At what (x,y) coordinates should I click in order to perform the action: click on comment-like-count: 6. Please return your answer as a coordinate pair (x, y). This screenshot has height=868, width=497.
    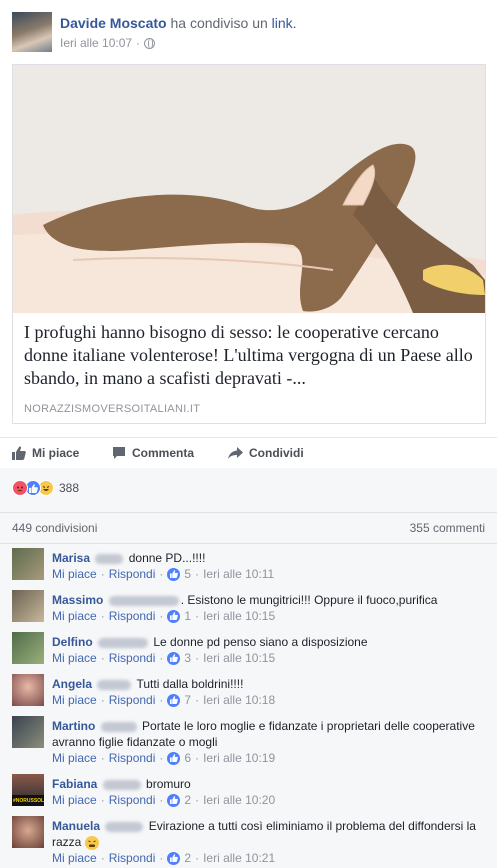
    Looking at the image, I should click on (187, 758).